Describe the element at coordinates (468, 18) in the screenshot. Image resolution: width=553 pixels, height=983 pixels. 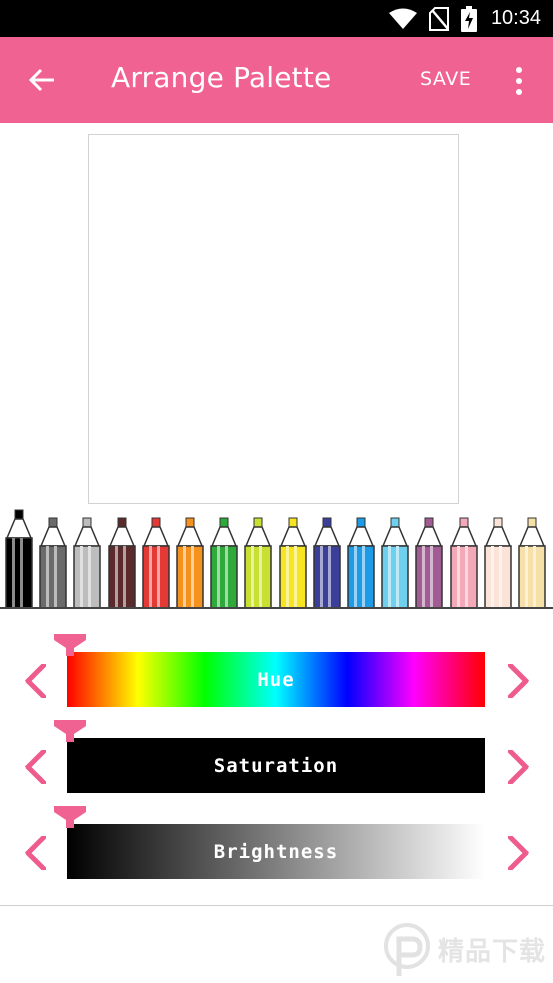
I see `battery-charging-icon` at that location.